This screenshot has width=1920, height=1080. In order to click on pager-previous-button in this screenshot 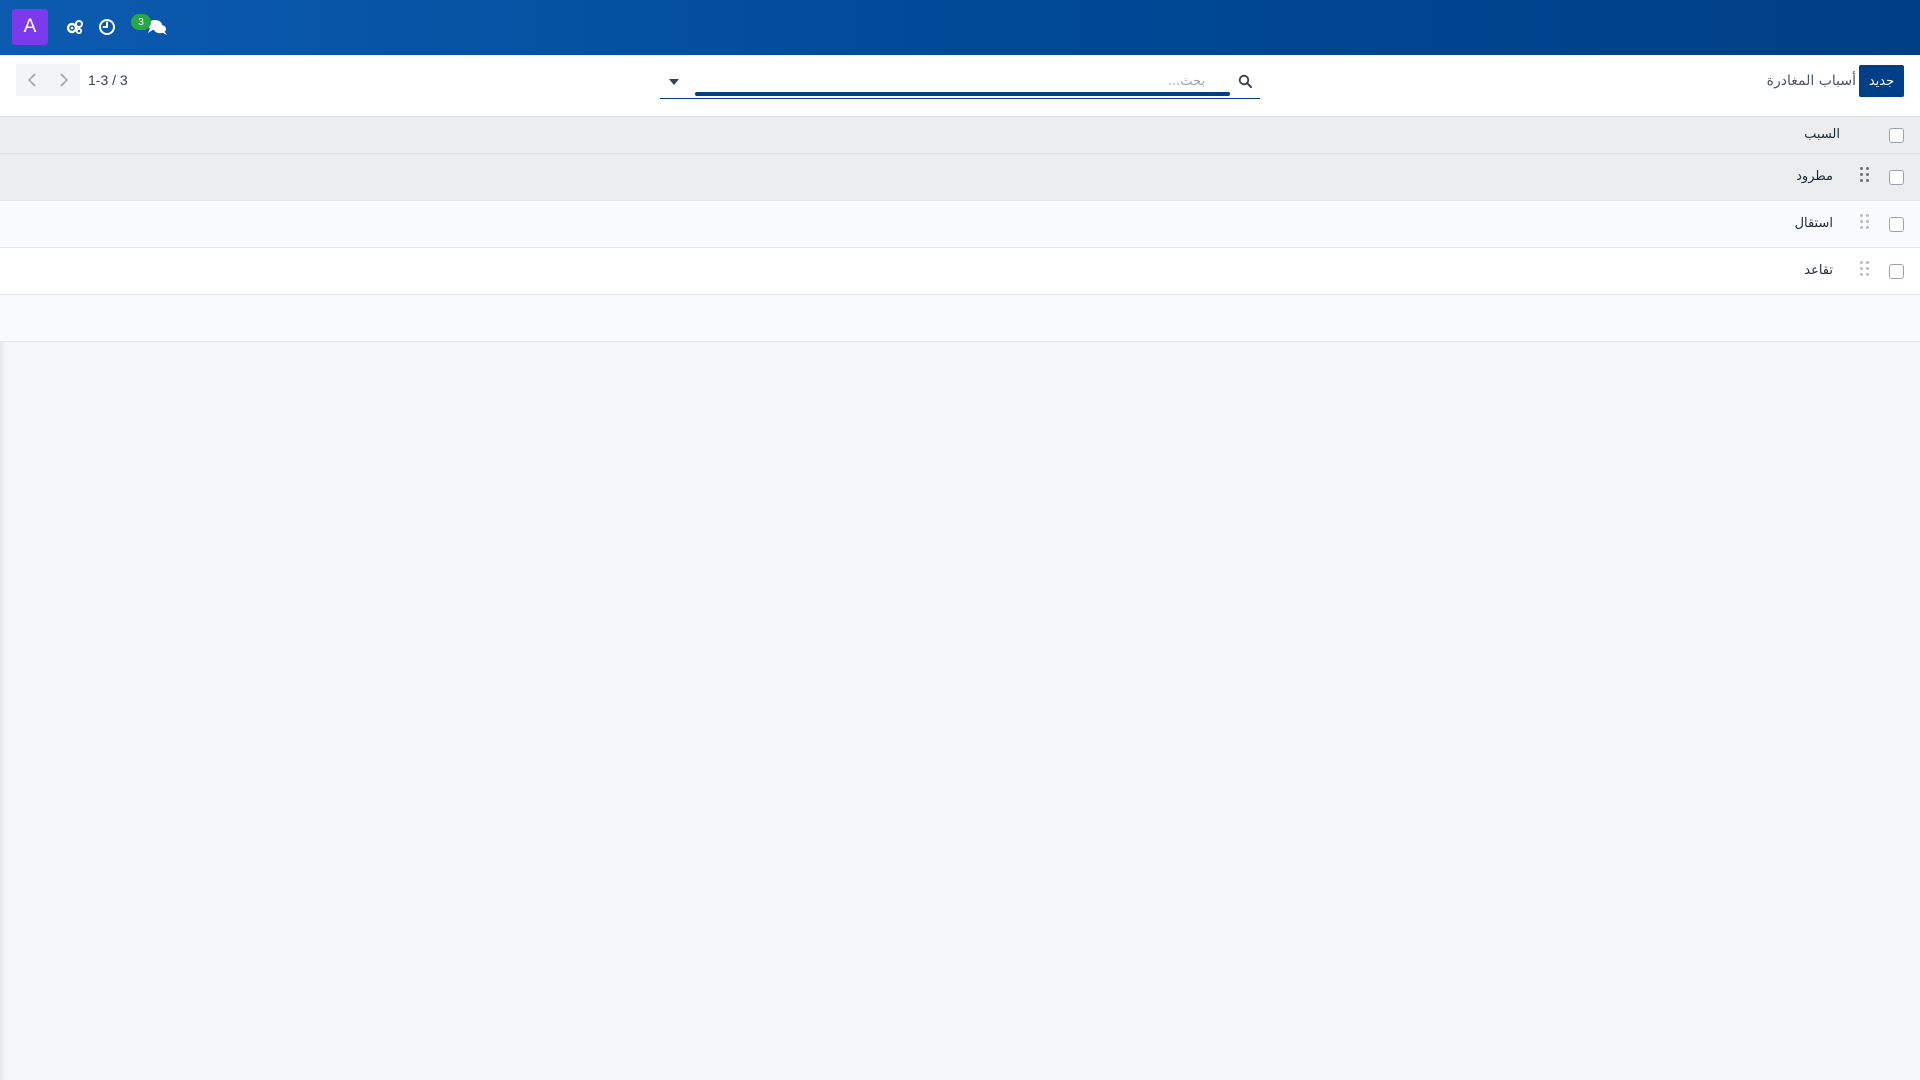, I will do `click(32, 80)`.